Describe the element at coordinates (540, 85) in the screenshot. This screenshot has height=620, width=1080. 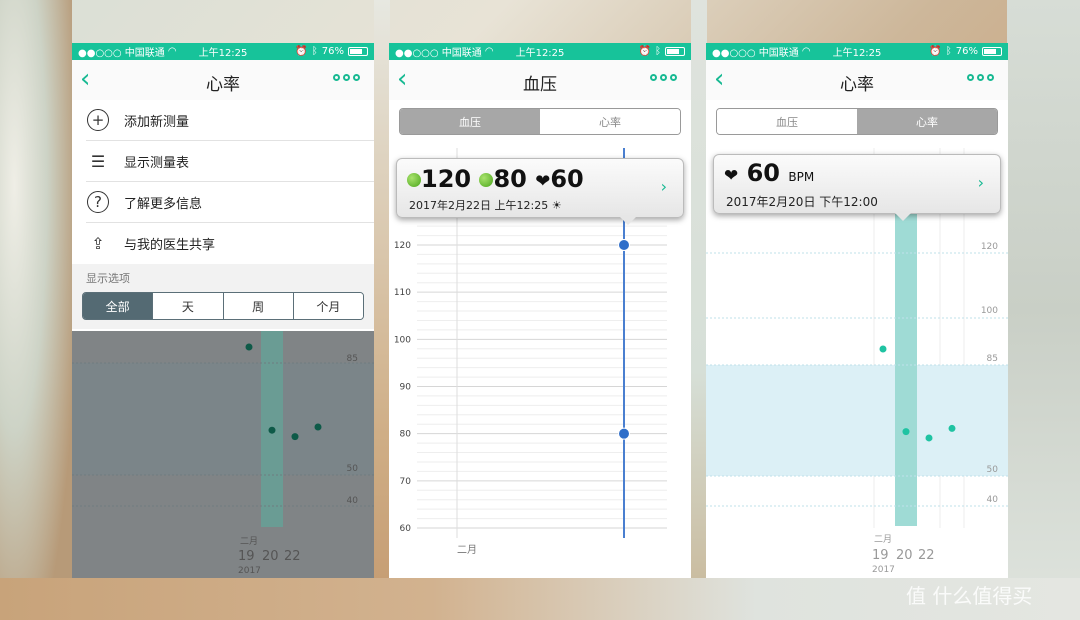
I see `page-title: 血压` at that location.